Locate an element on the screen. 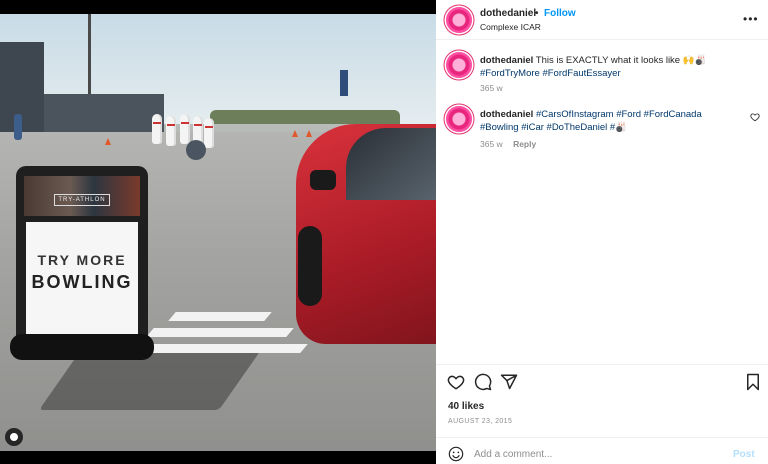 The width and height of the screenshot is (768, 464). sign-board: TRY MORE BOWLING is located at coordinates (82, 284).